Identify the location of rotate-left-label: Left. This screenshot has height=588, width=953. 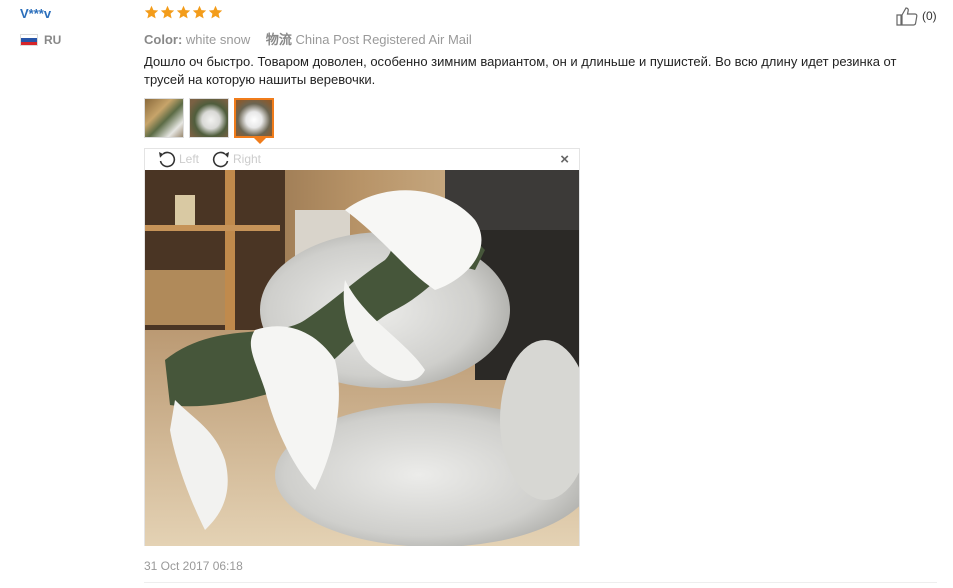
(189, 159).